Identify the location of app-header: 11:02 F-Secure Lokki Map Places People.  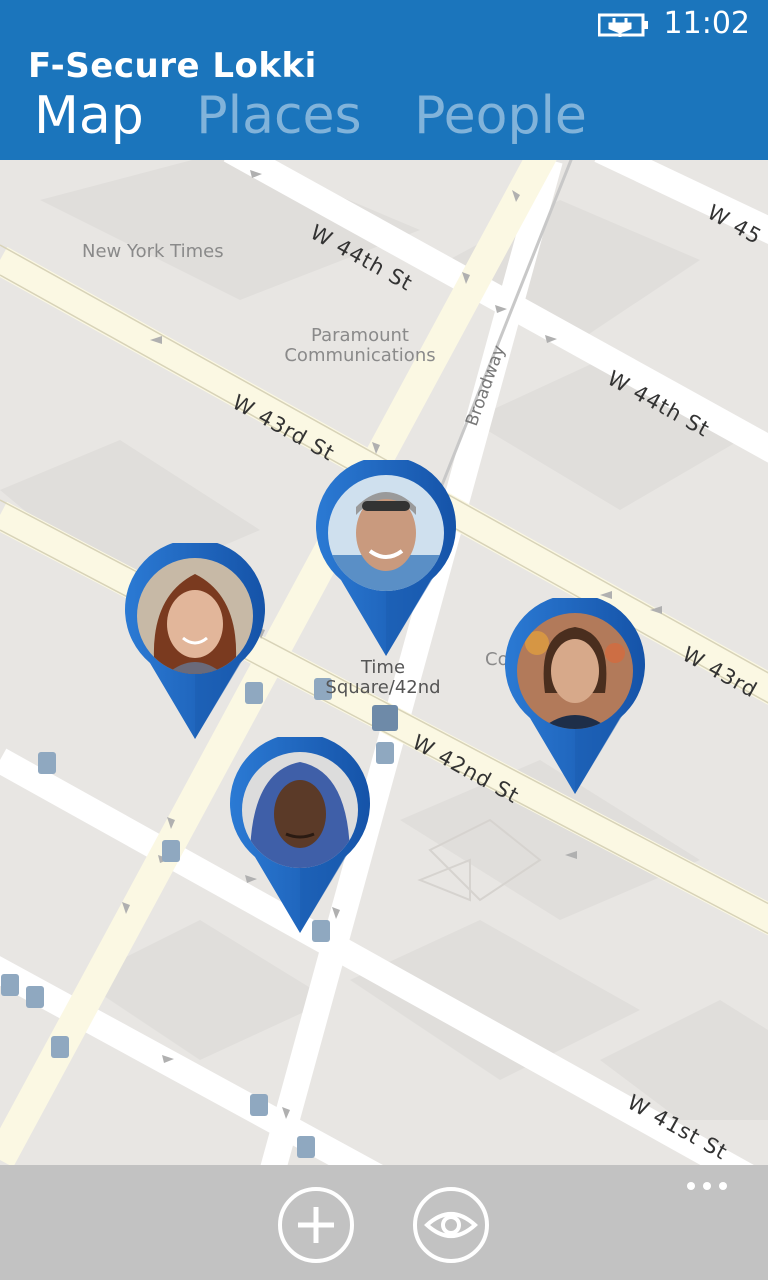
(384, 80).